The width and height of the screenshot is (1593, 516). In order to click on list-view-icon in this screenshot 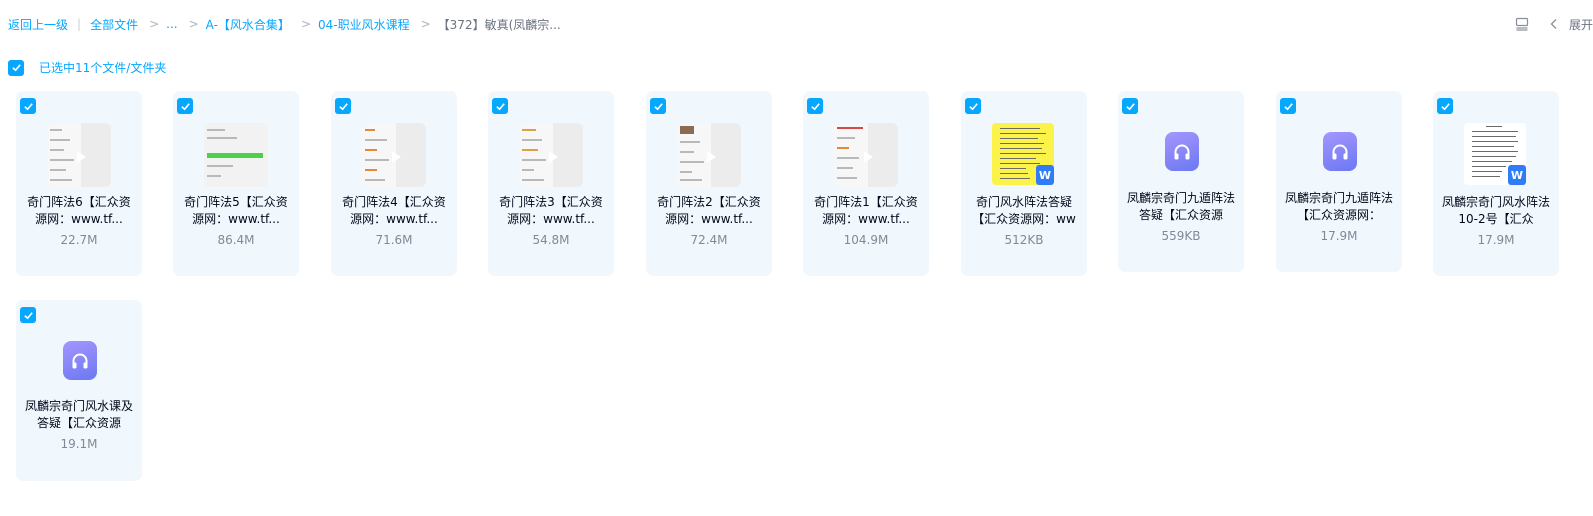, I will do `click(1522, 24)`.